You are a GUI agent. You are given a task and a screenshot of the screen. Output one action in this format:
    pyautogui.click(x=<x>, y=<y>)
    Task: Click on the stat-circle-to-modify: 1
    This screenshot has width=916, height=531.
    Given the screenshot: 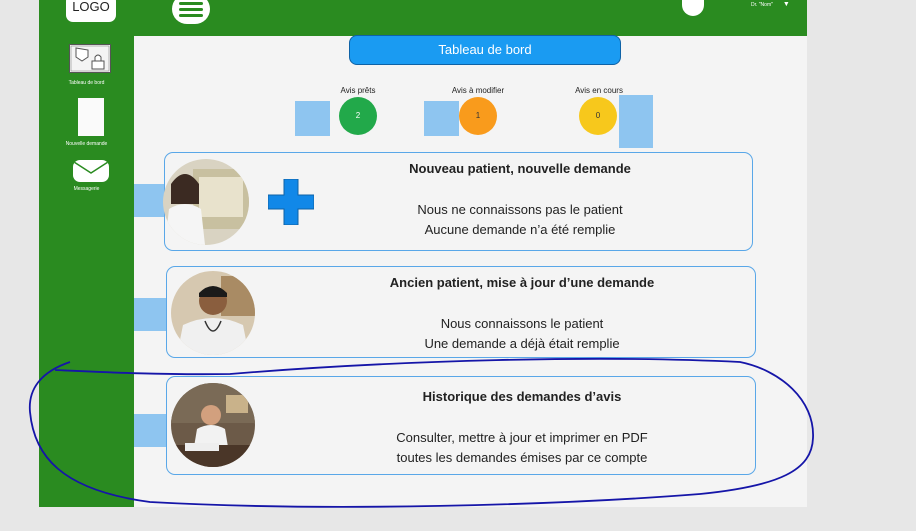 What is the action you would take?
    pyautogui.click(x=478, y=116)
    